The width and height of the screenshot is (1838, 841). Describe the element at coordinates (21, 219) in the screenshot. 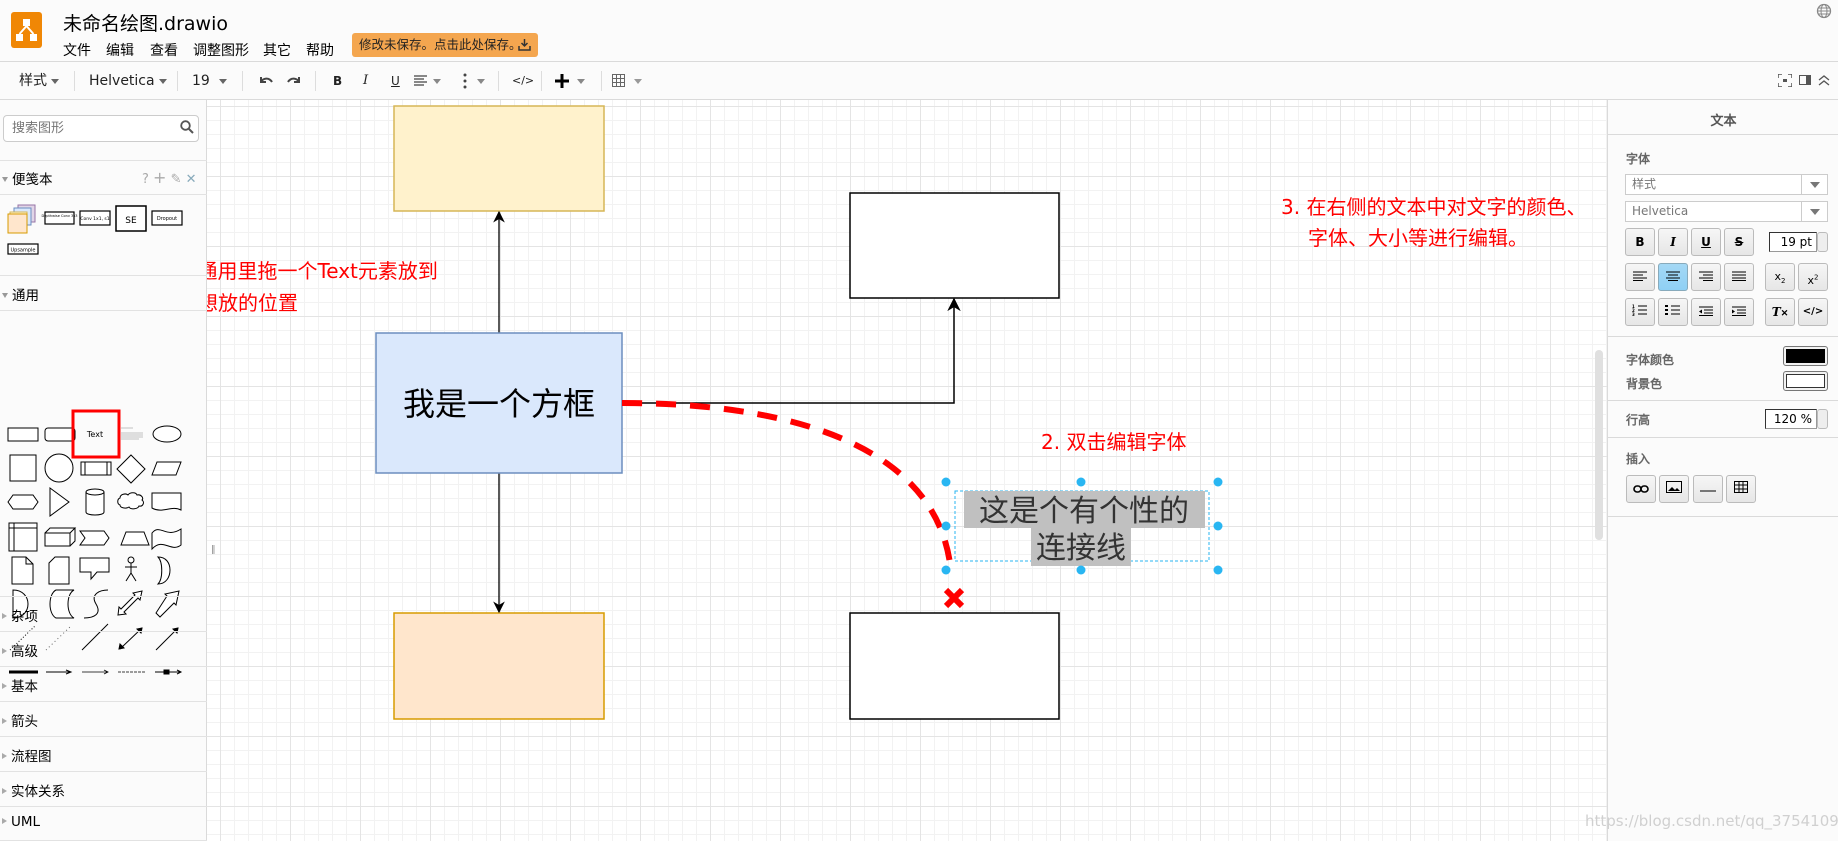

I see `scratchpad-stack-item` at that location.